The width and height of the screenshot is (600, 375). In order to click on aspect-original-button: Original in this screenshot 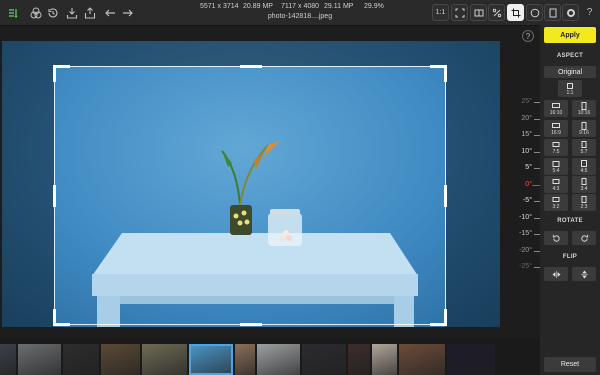, I will do `click(570, 72)`.